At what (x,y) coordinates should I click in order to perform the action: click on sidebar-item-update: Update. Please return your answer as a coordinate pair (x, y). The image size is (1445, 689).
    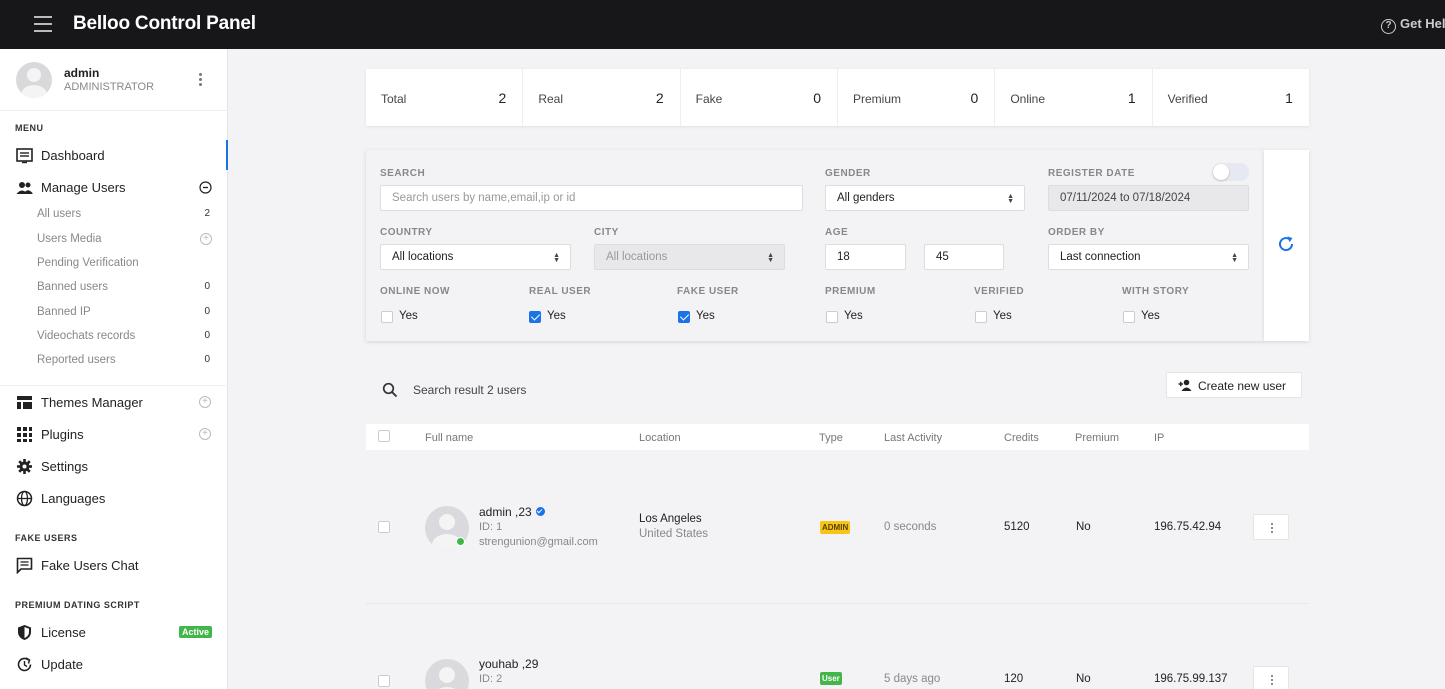
    Looking at the image, I should click on (114, 664).